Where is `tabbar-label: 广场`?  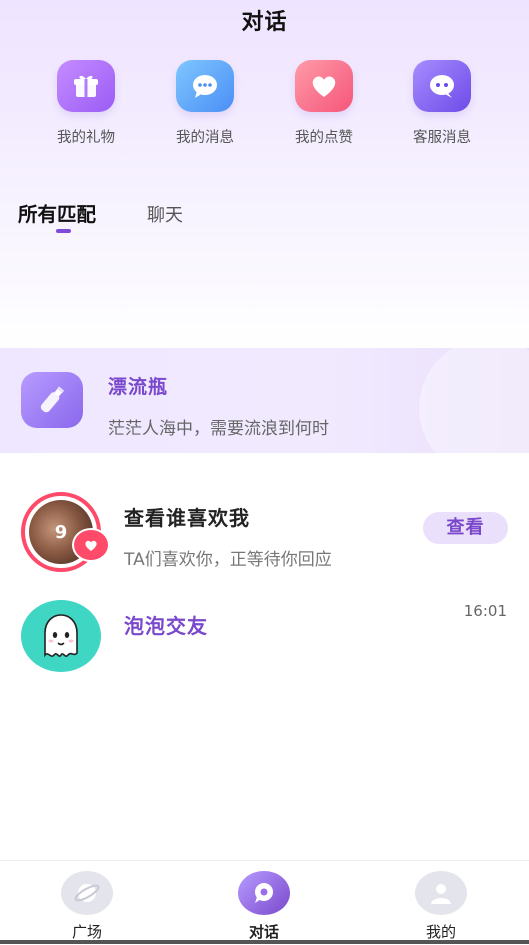 tabbar-label: 广场 is located at coordinates (86, 932).